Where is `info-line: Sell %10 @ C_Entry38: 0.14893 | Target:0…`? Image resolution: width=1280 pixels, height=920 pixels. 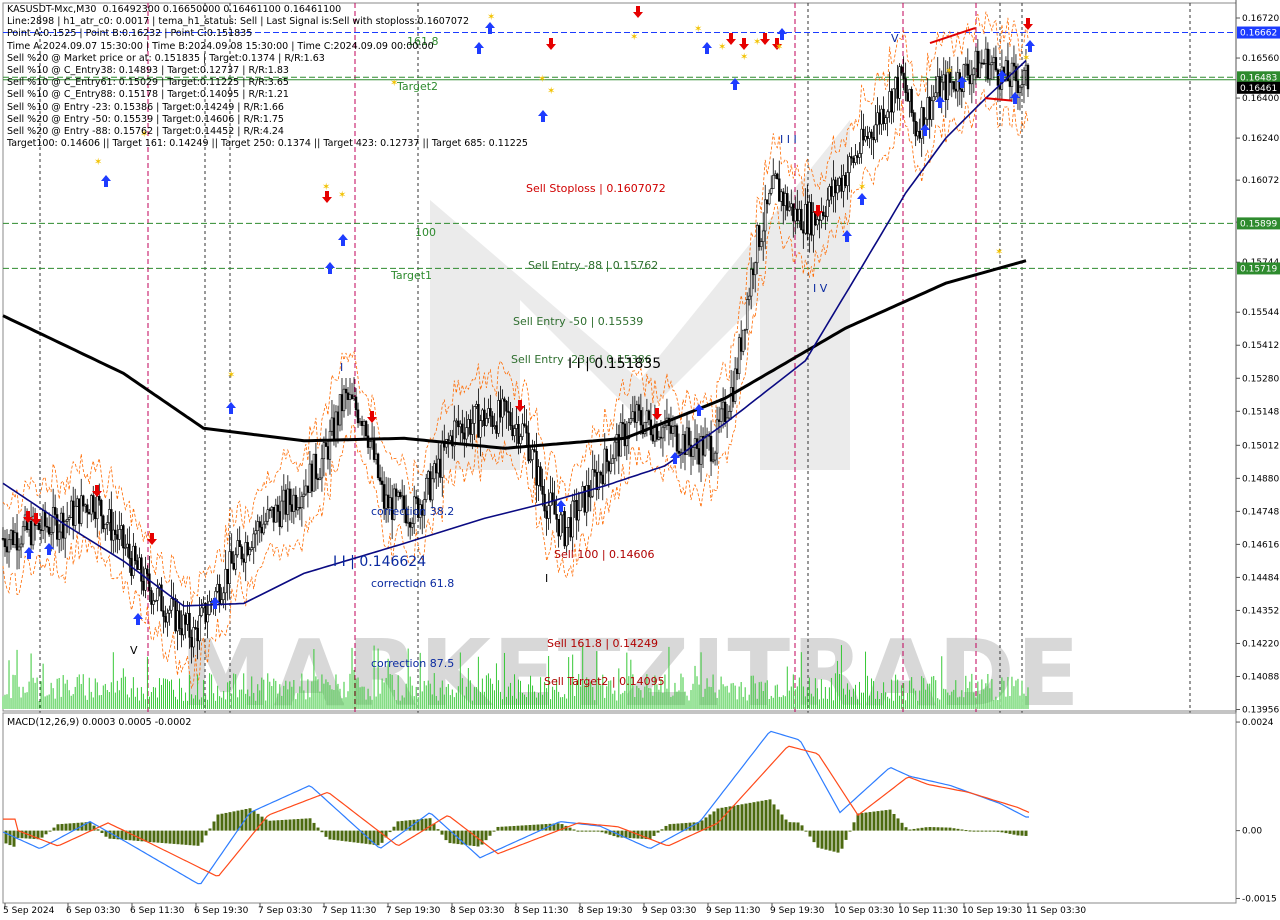
info-line: Sell %10 @ C_Entry38: 0.14893 | Target:0… is located at coordinates (148, 71).